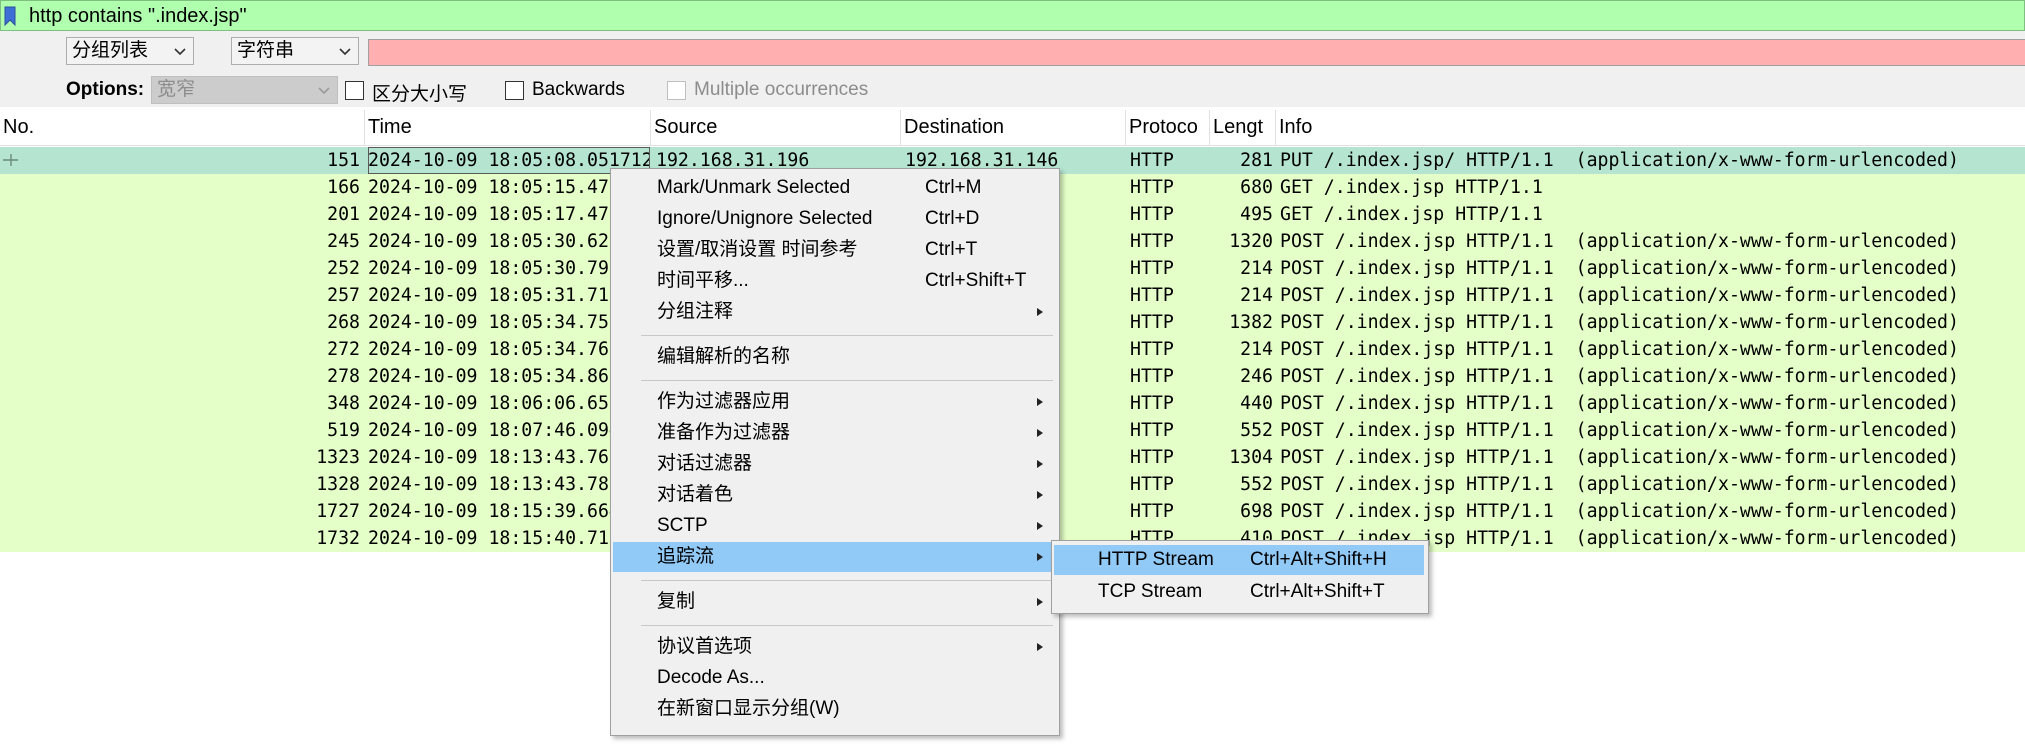 This screenshot has width=2025, height=753. I want to click on search-scope-select: 分组列表, so click(130, 51).